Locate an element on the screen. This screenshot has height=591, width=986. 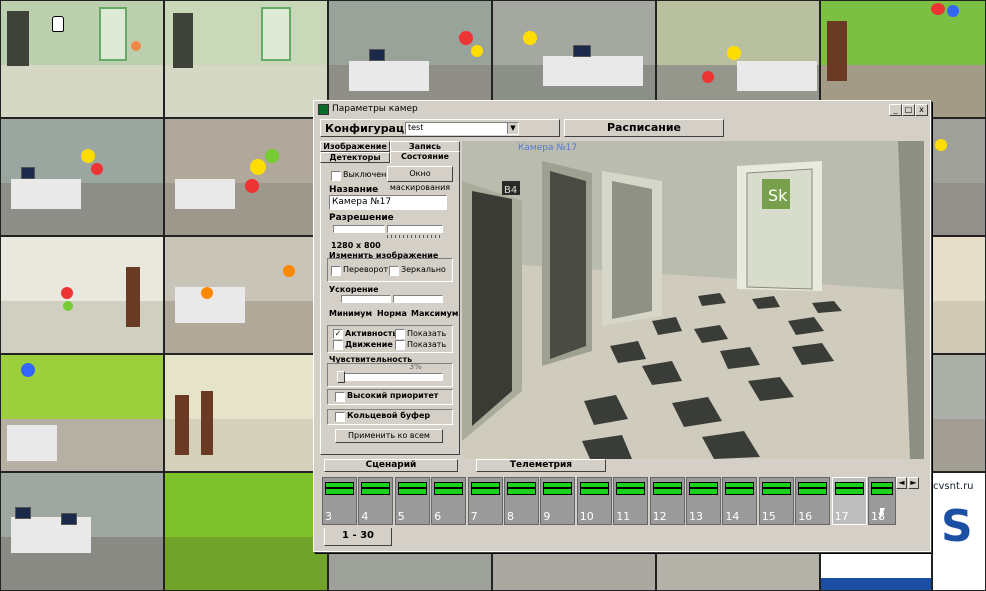
scenario-button: Сценарий is located at coordinates (391, 465).